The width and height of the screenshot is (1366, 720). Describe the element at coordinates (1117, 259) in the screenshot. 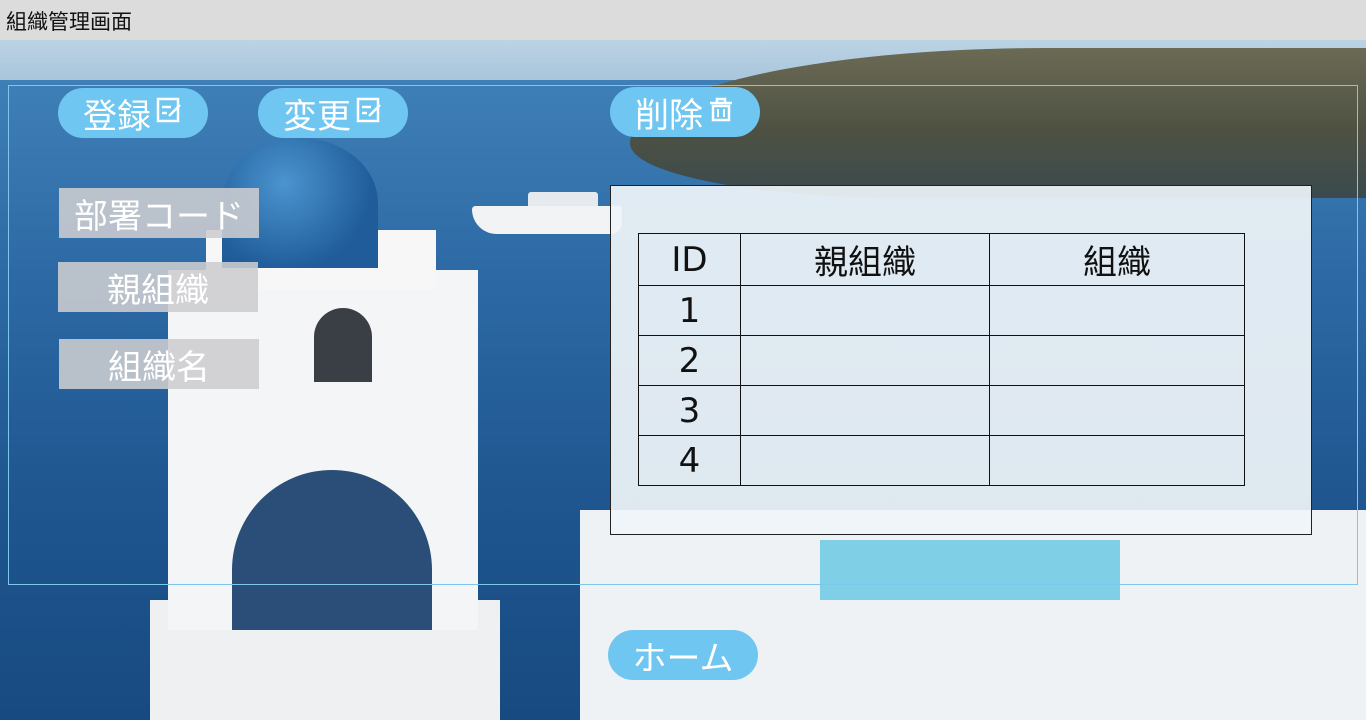

I see `header-org: 組織` at that location.